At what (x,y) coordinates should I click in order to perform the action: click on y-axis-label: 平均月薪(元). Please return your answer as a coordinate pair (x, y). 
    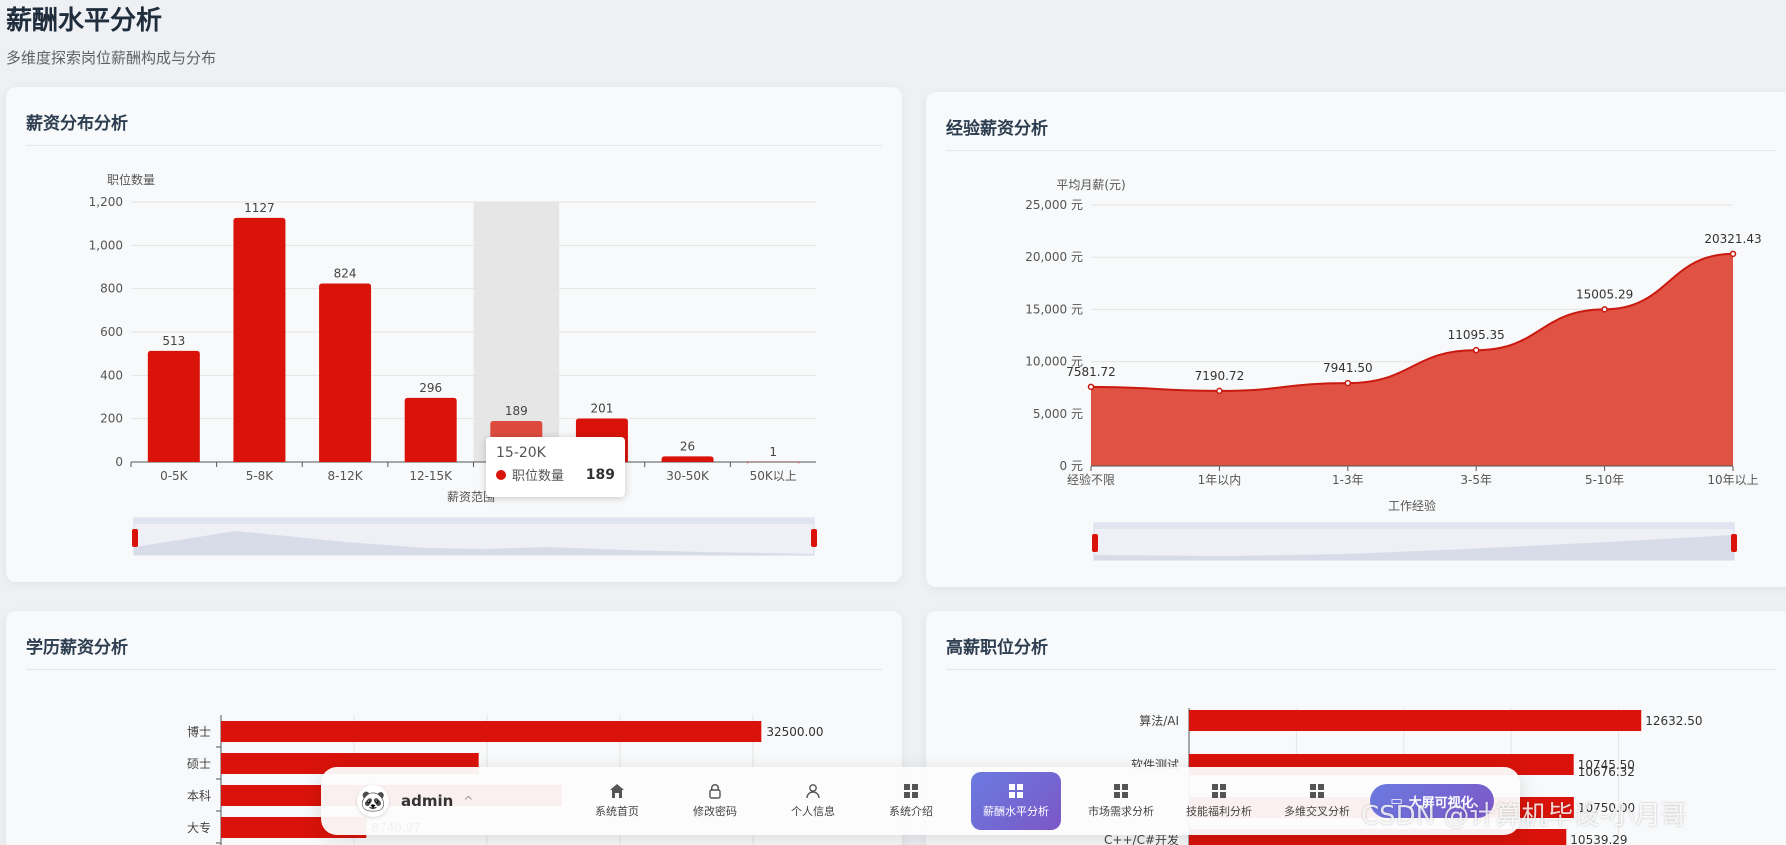
    Looking at the image, I should click on (1090, 185).